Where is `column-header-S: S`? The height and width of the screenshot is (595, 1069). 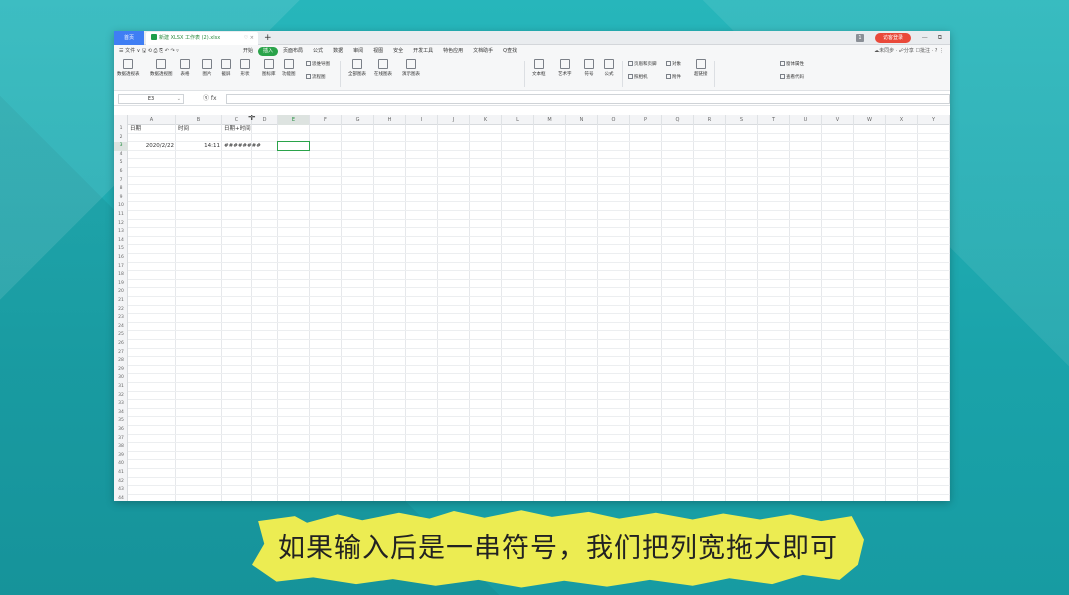 column-header-S: S is located at coordinates (742, 120).